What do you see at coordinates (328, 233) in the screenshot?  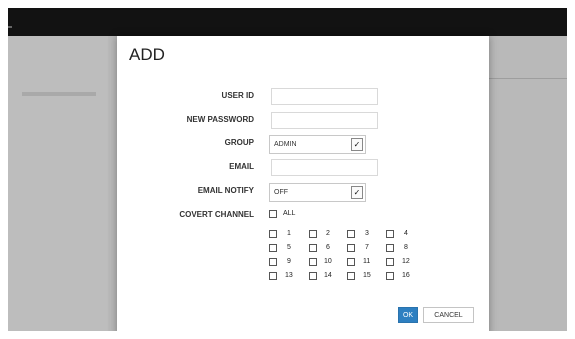 I see `channel-label: 2` at bounding box center [328, 233].